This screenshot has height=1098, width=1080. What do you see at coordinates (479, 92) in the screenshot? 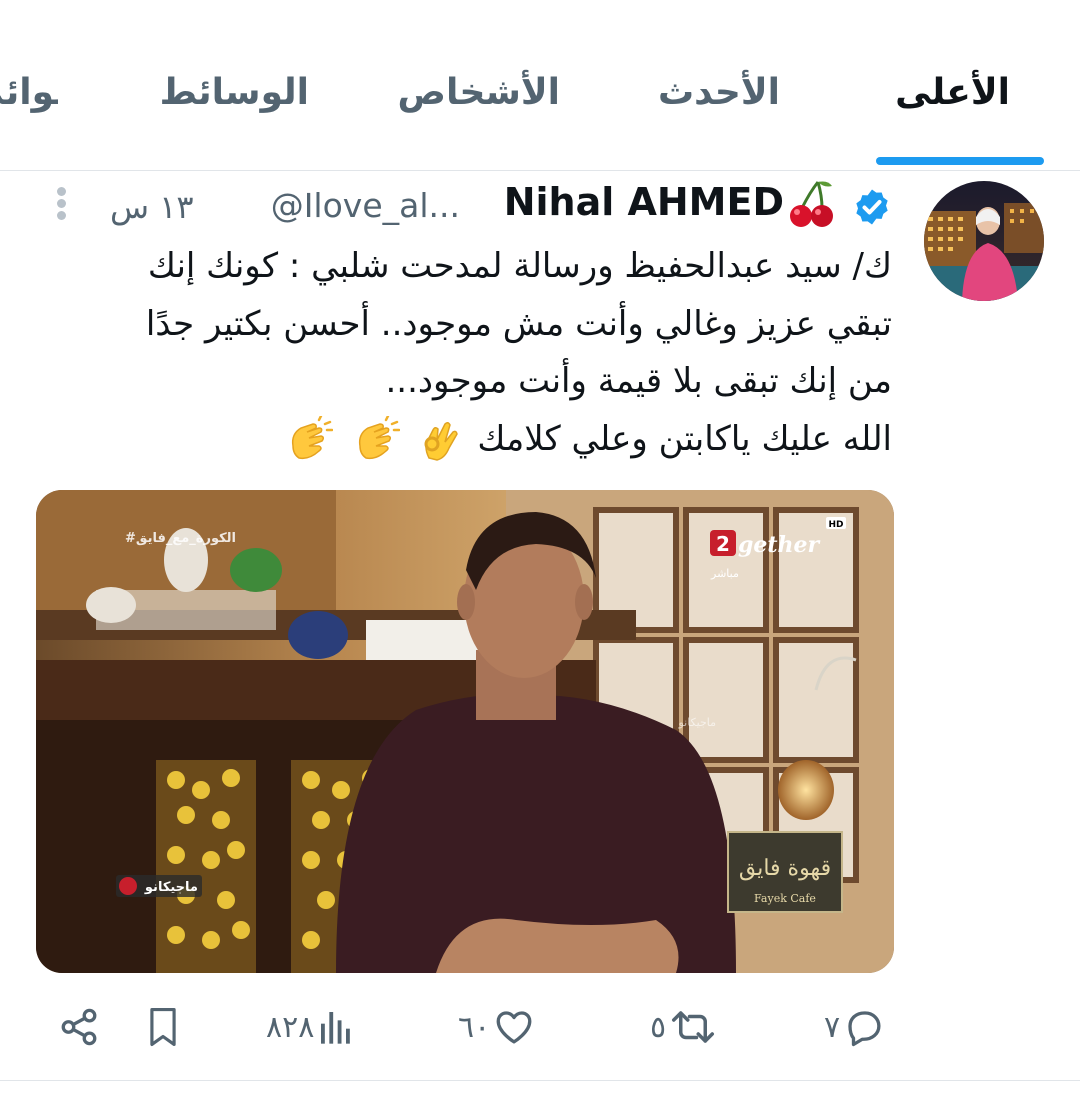
I see `tab-people: الأشخاص` at bounding box center [479, 92].